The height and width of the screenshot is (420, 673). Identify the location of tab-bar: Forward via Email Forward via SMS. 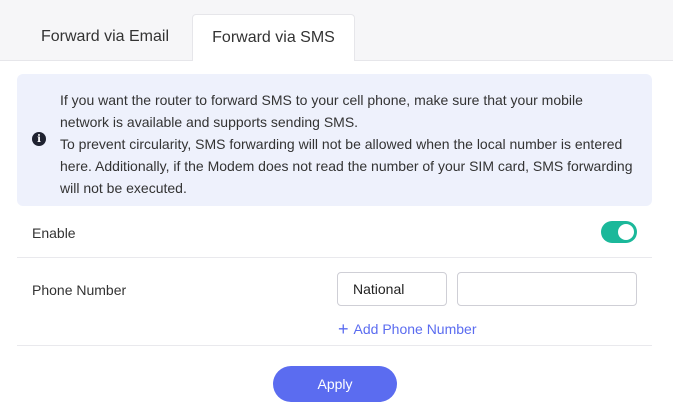
(336, 30).